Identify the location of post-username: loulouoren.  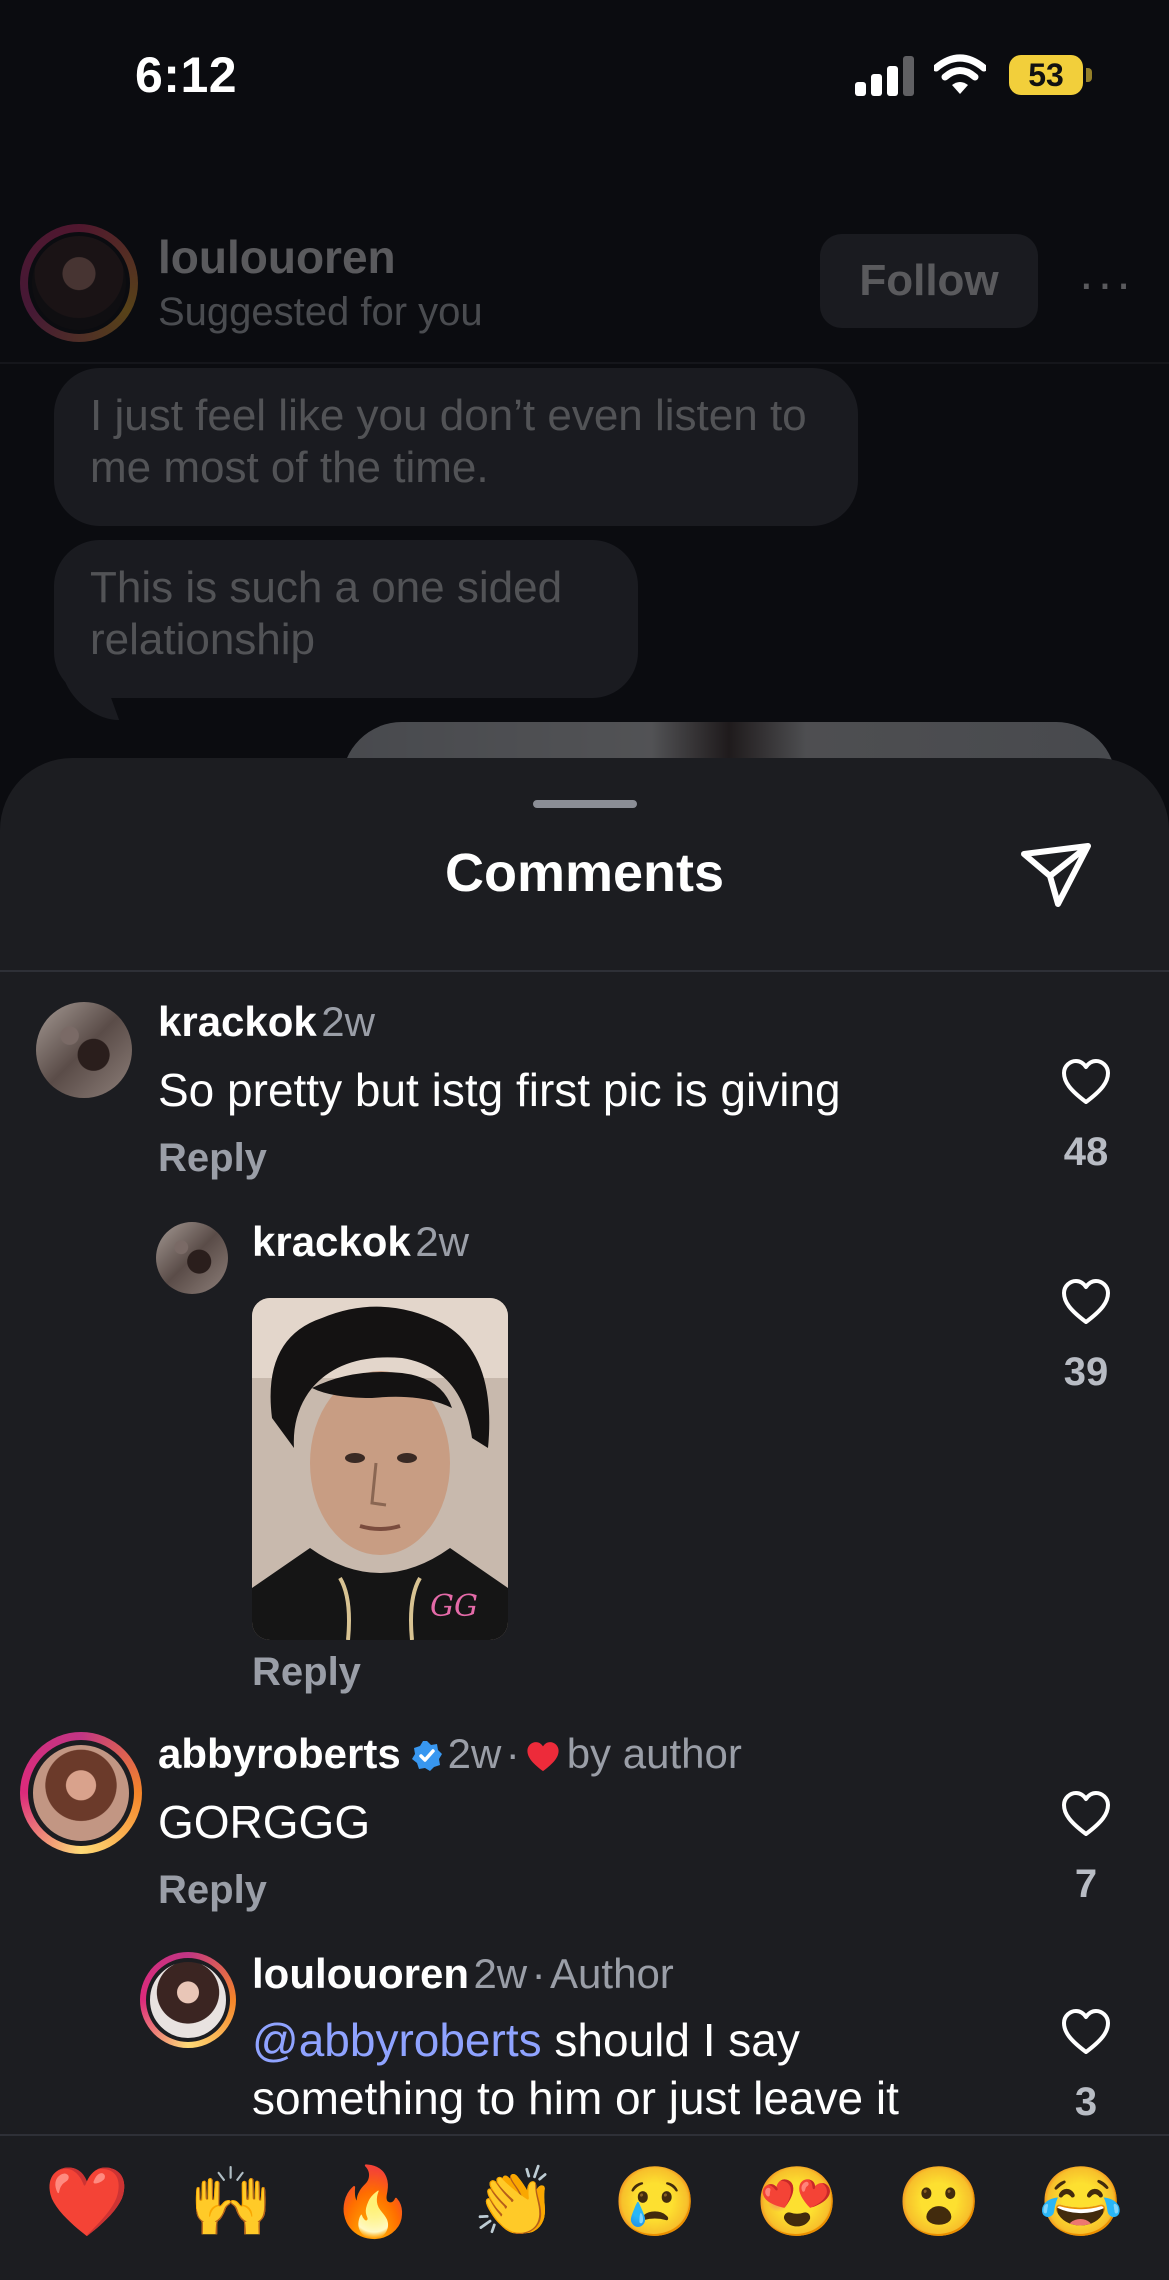
(277, 257).